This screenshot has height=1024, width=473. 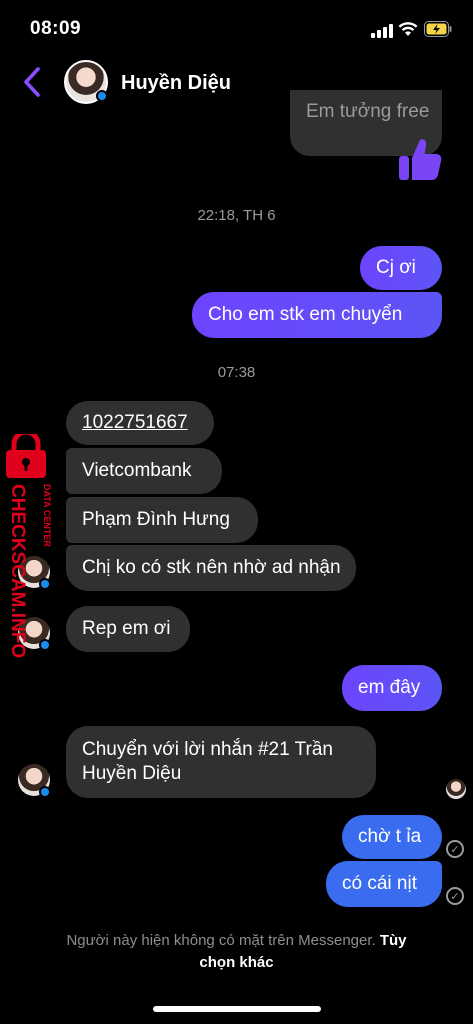 What do you see at coordinates (236, 372) in the screenshot?
I see `timestamp: 07:38` at bounding box center [236, 372].